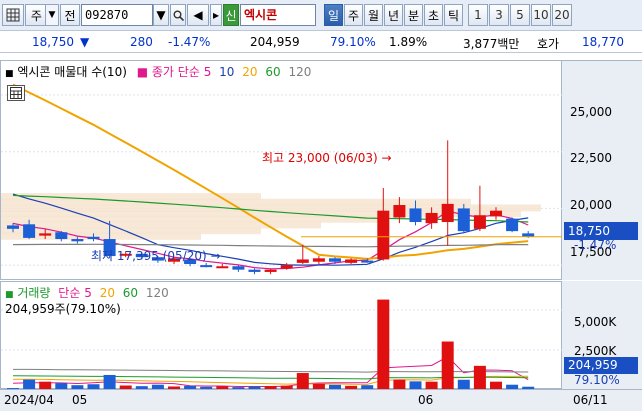  What do you see at coordinates (603, 42) in the screenshot?
I see `ask-value: 18,770` at bounding box center [603, 42].